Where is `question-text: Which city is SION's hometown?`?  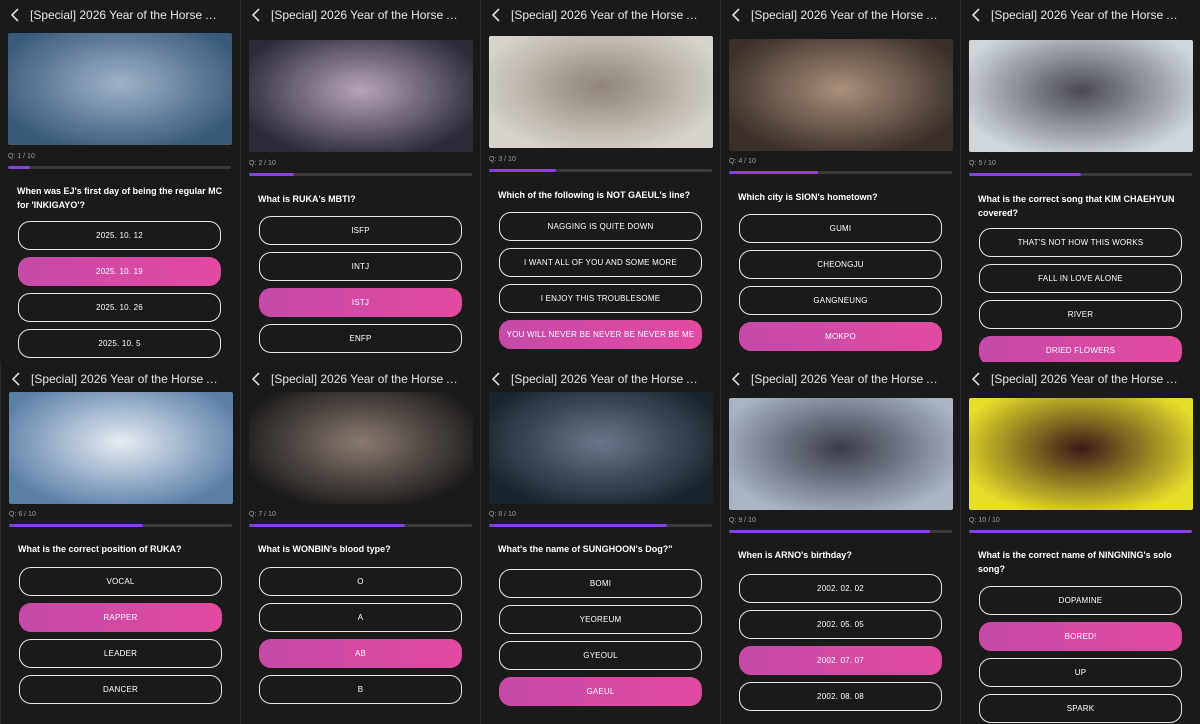
question-text: Which city is SION's hometown? is located at coordinates (808, 197).